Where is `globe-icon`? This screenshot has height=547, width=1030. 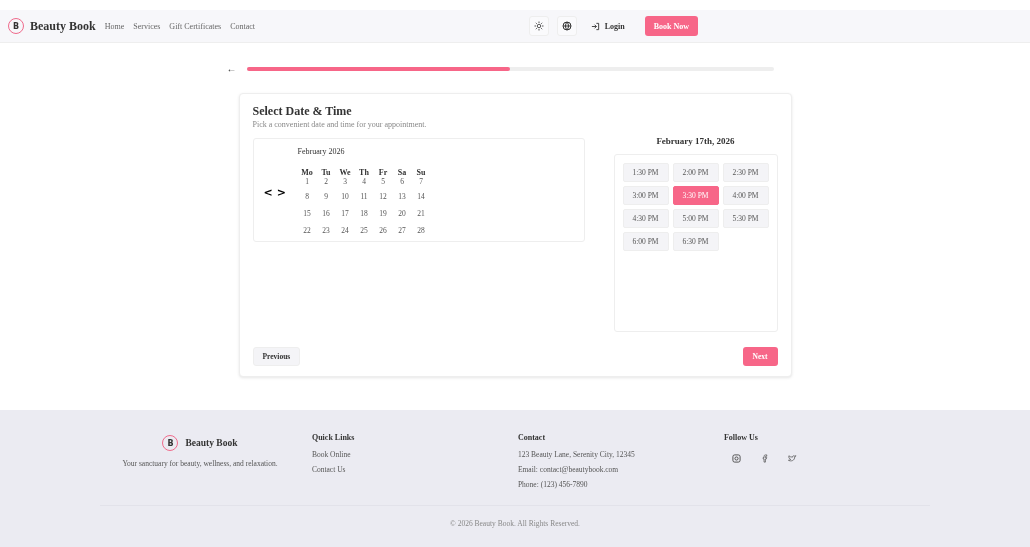
globe-icon is located at coordinates (566, 26).